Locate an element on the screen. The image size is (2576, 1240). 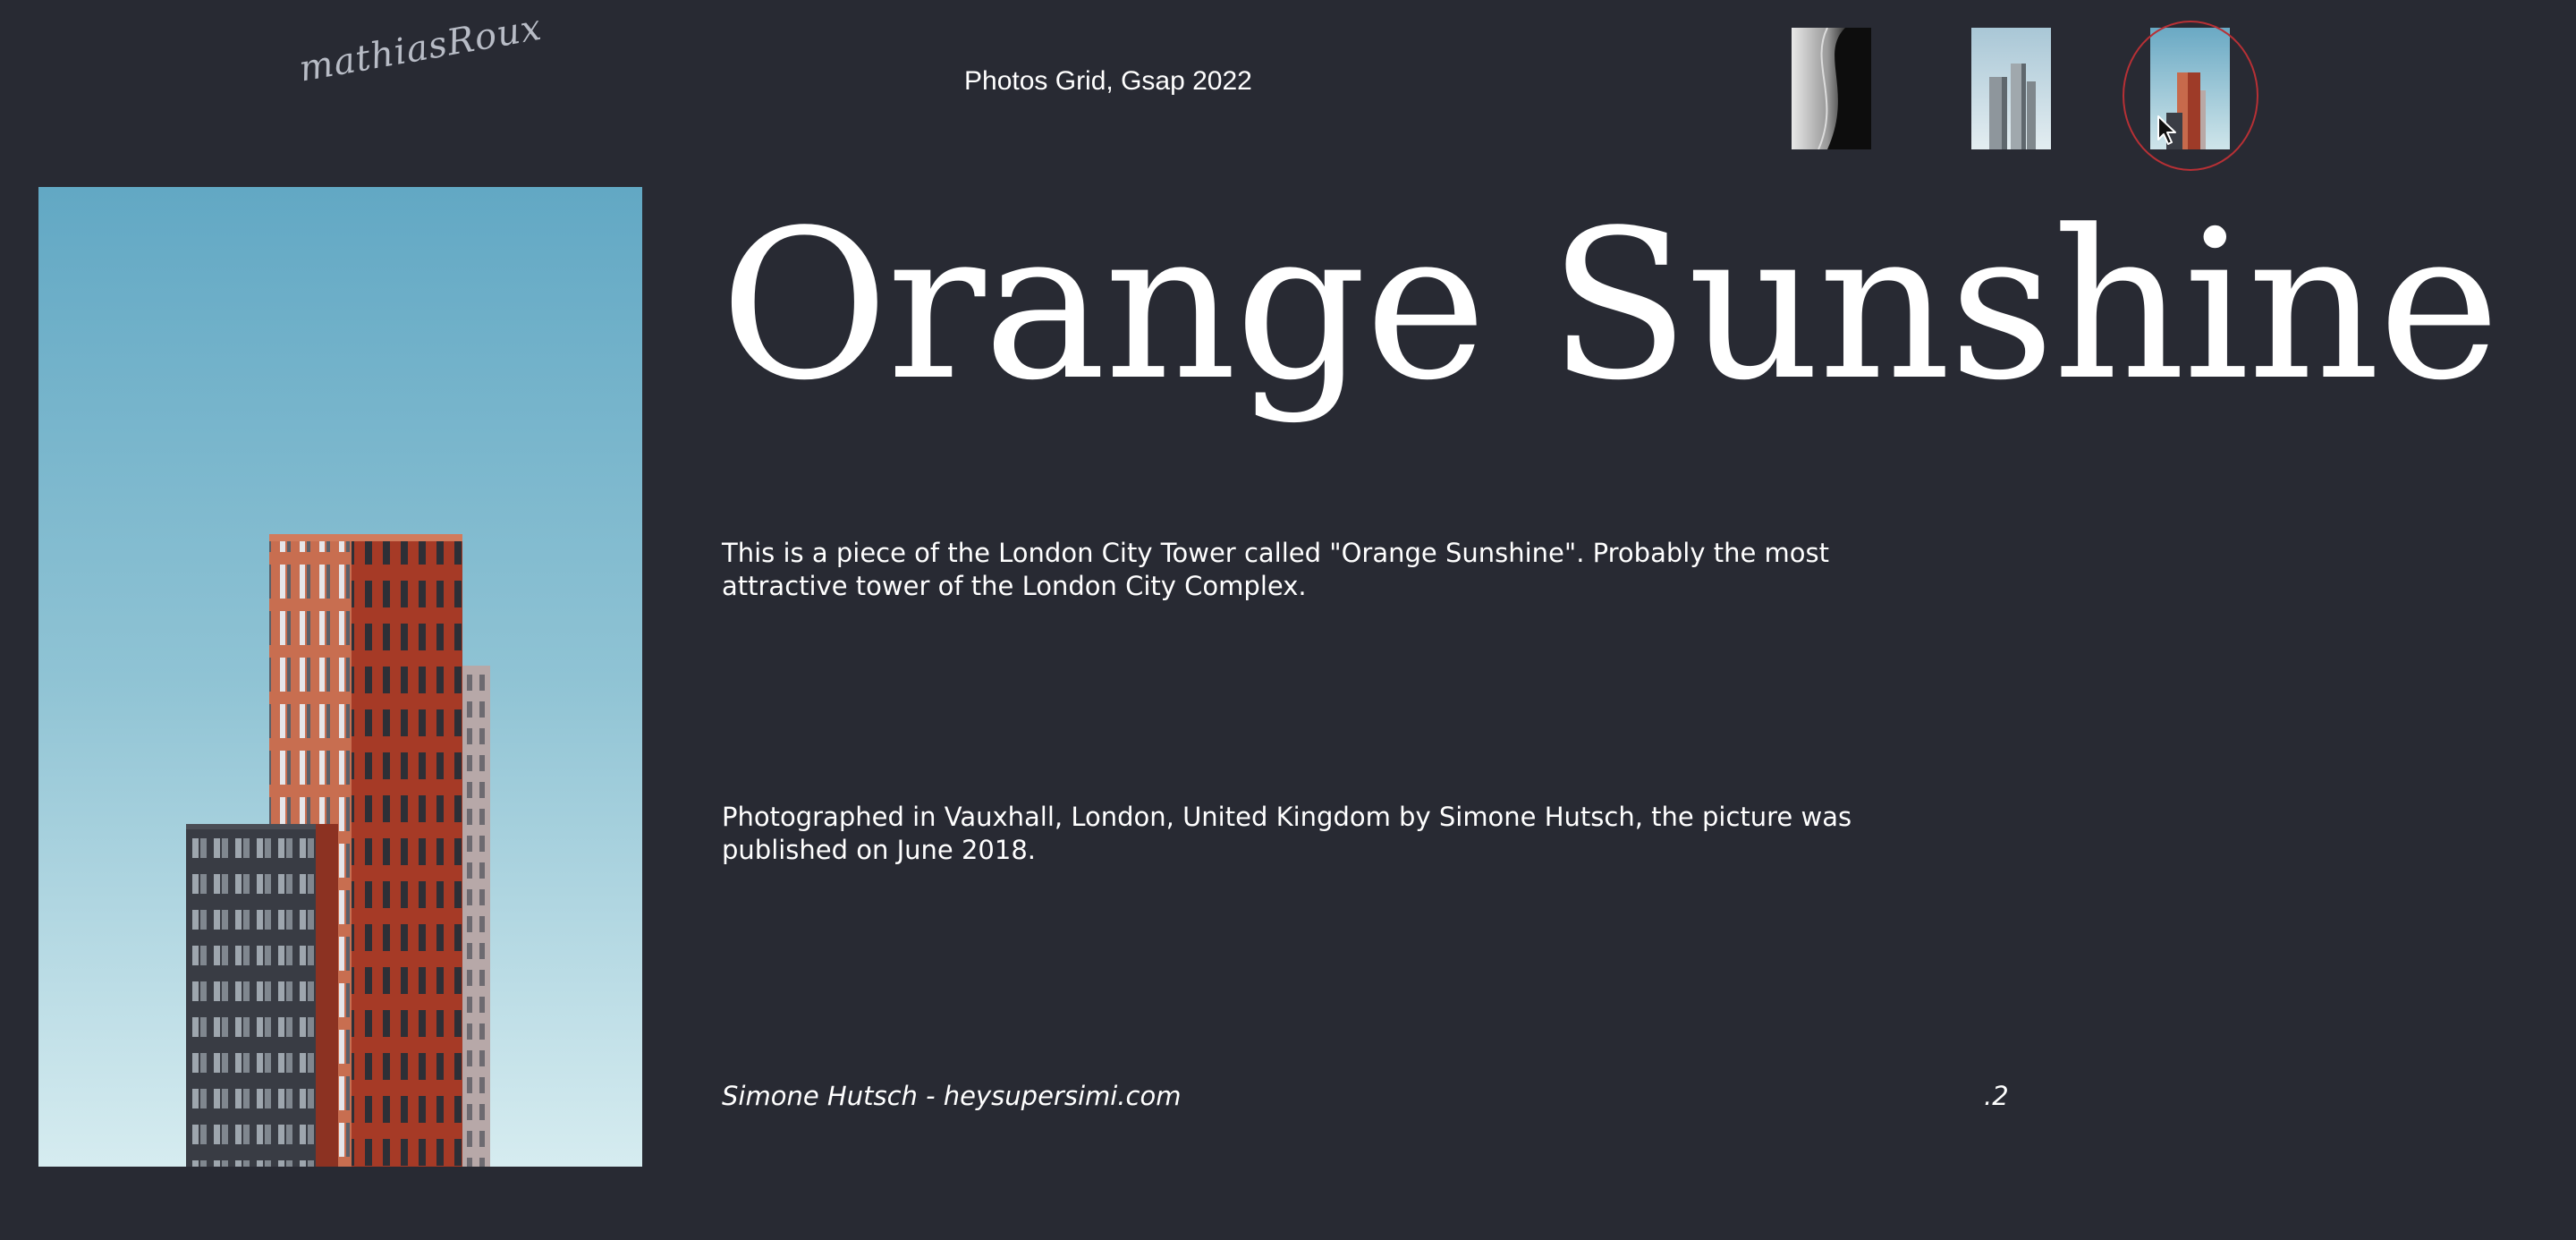
twin-towers-image is located at coordinates (2011, 88).